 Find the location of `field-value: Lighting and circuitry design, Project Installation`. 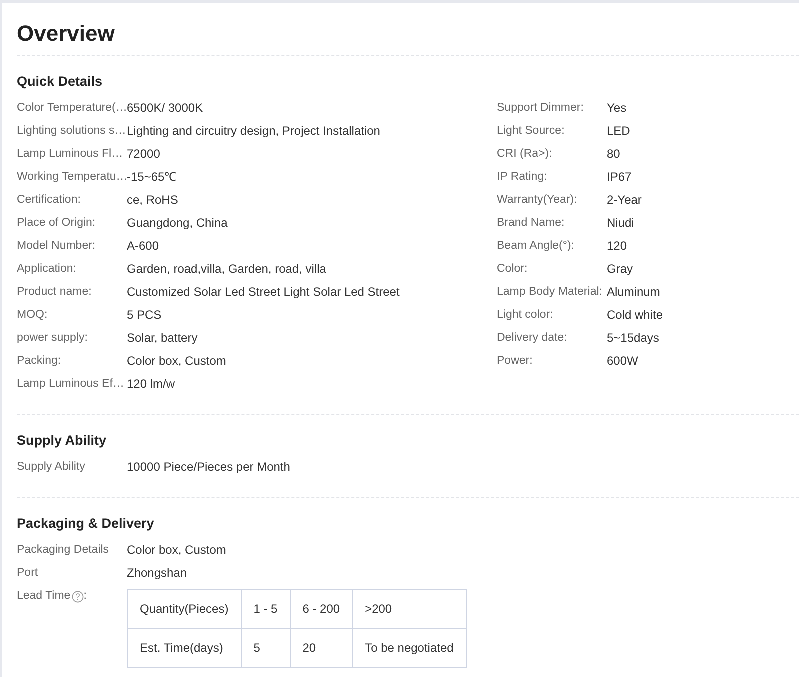

field-value: Lighting and circuitry design, Project Installation is located at coordinates (253, 131).